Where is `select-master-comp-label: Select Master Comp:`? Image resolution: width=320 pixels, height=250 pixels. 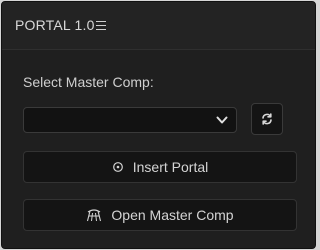
select-master-comp-label: Select Master Comp: is located at coordinates (88, 82).